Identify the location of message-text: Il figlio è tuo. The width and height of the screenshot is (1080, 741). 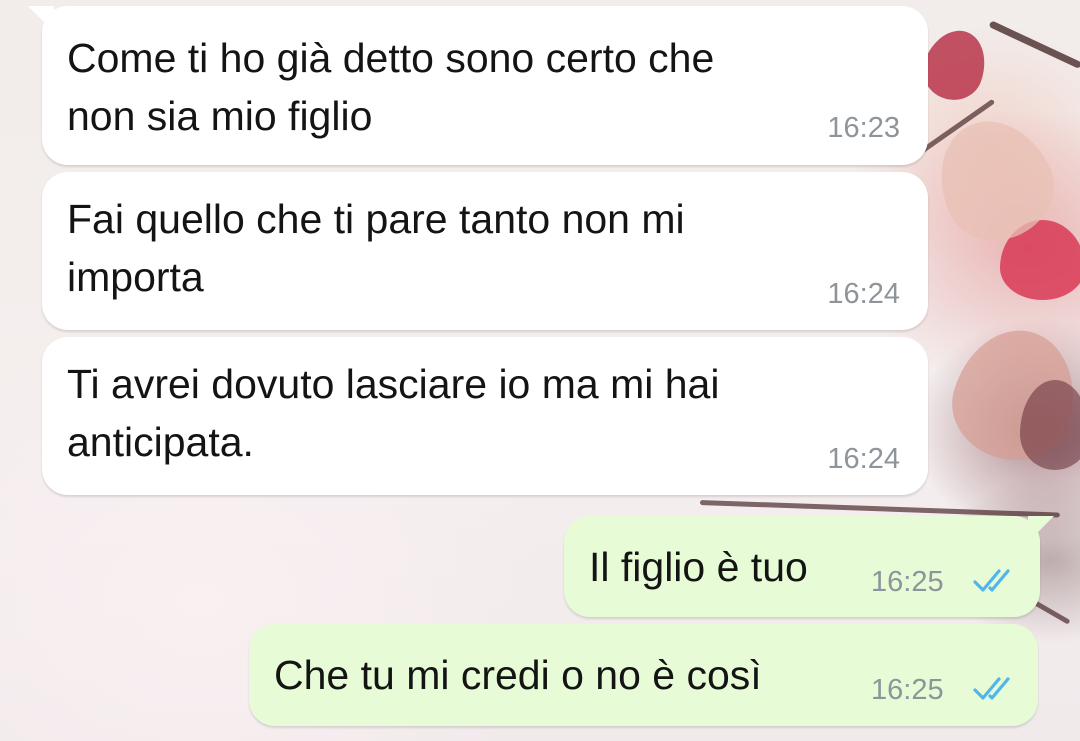
(698, 567).